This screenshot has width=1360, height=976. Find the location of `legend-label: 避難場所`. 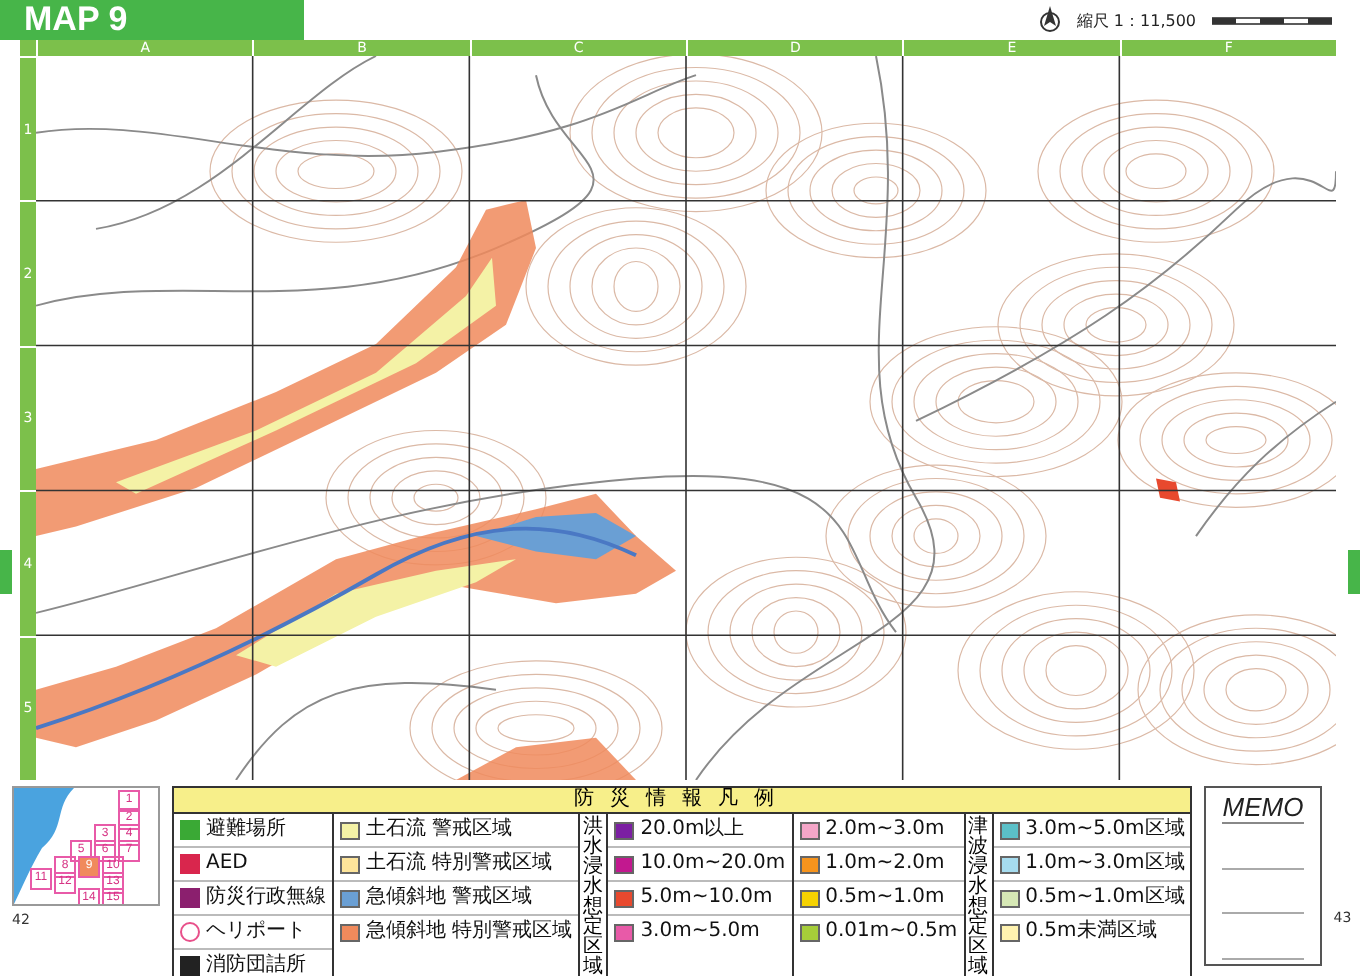

legend-label: 避難場所 is located at coordinates (246, 830).